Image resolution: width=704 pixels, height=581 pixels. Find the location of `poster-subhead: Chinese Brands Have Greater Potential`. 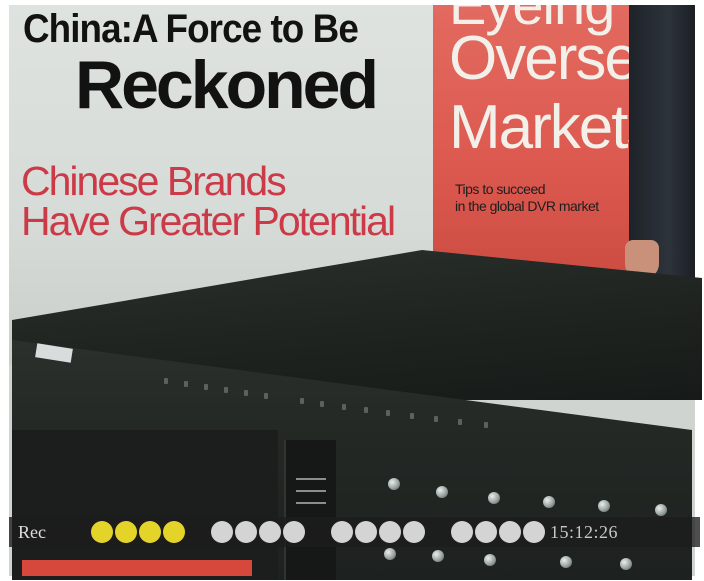

poster-subhead: Chinese Brands Have Greater Potential is located at coordinates (226, 202).